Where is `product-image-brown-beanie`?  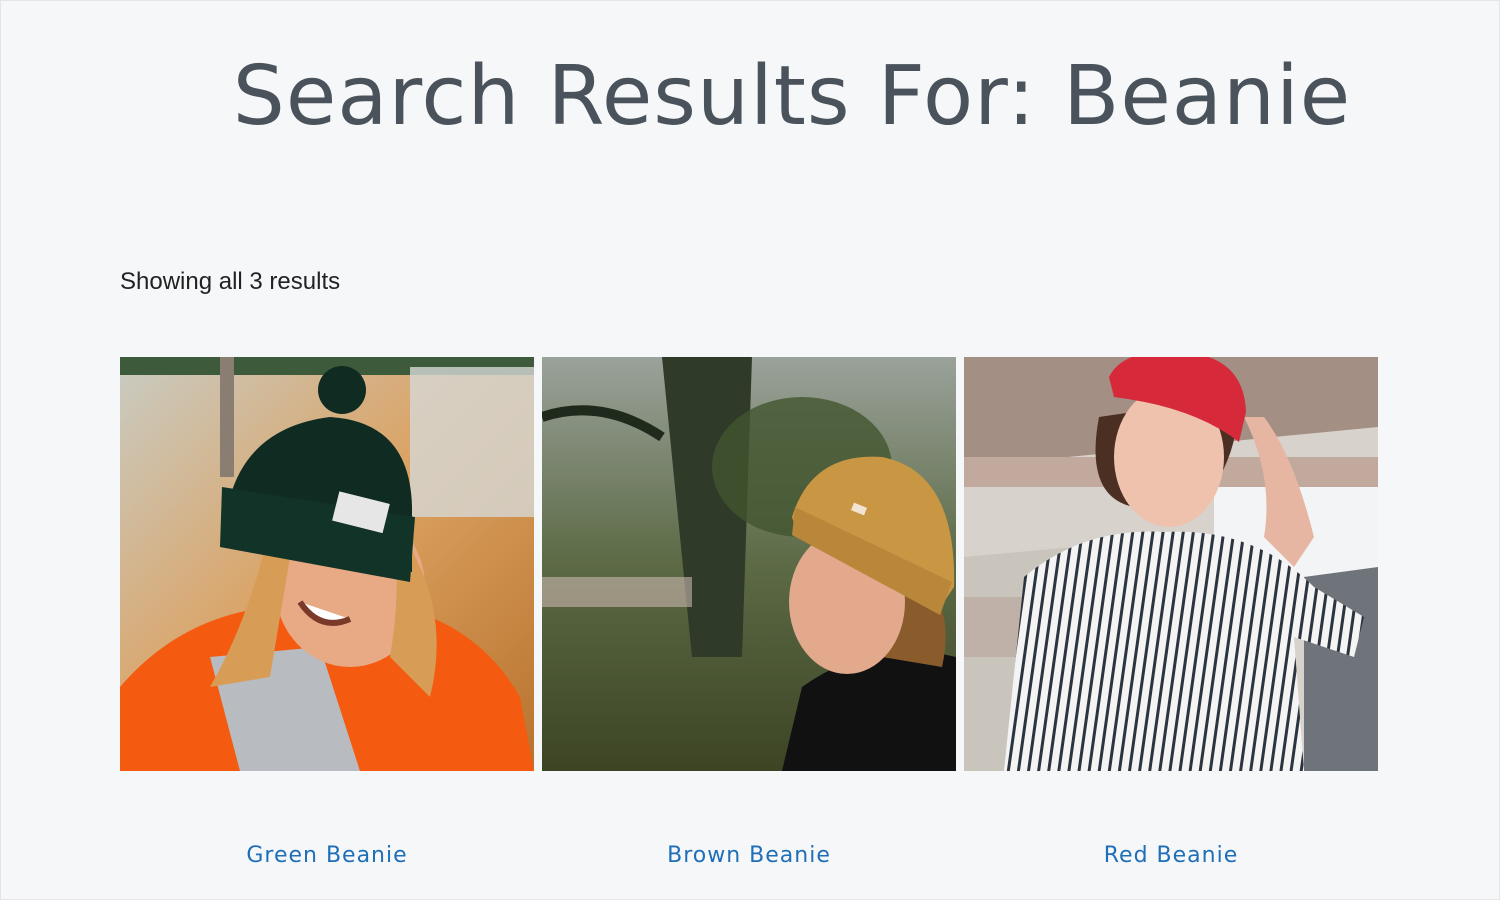 product-image-brown-beanie is located at coordinates (749, 564).